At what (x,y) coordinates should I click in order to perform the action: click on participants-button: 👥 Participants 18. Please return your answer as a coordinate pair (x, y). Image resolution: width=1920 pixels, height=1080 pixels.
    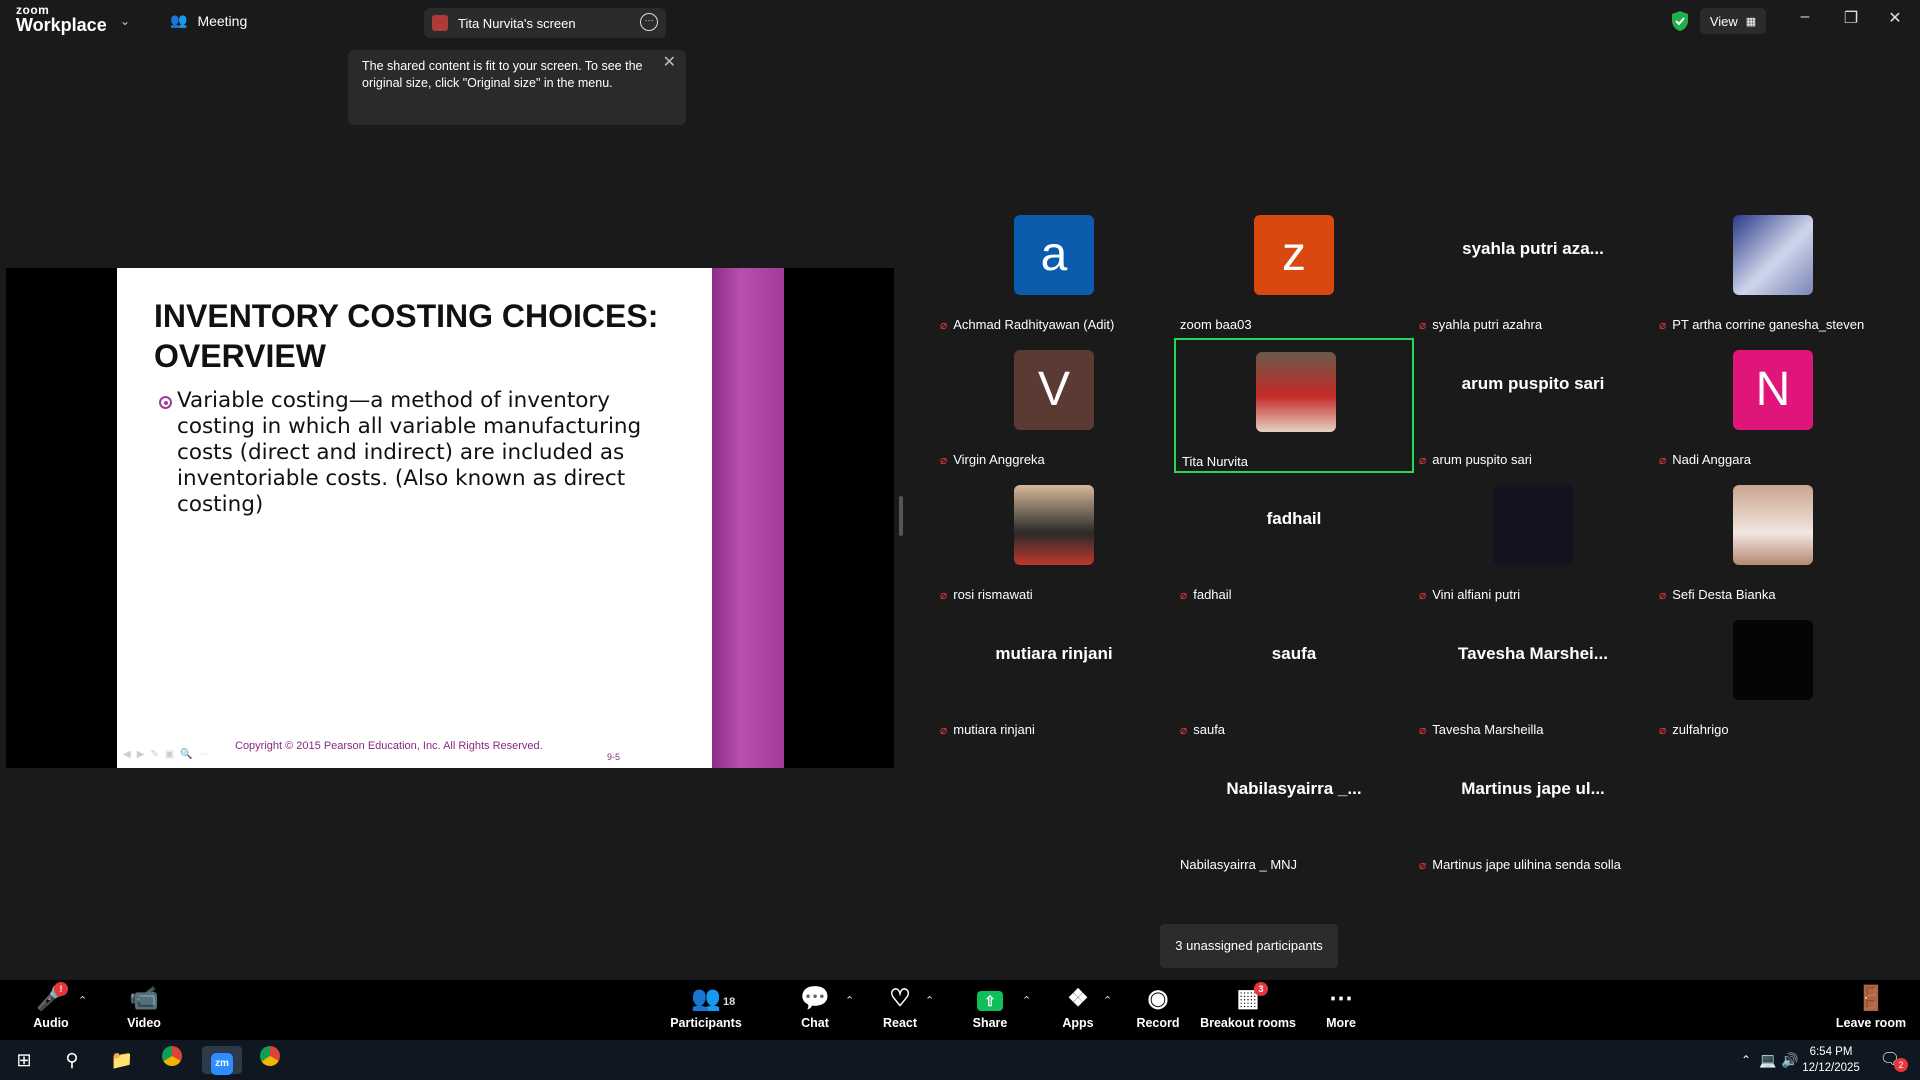
    Looking at the image, I should click on (706, 1007).